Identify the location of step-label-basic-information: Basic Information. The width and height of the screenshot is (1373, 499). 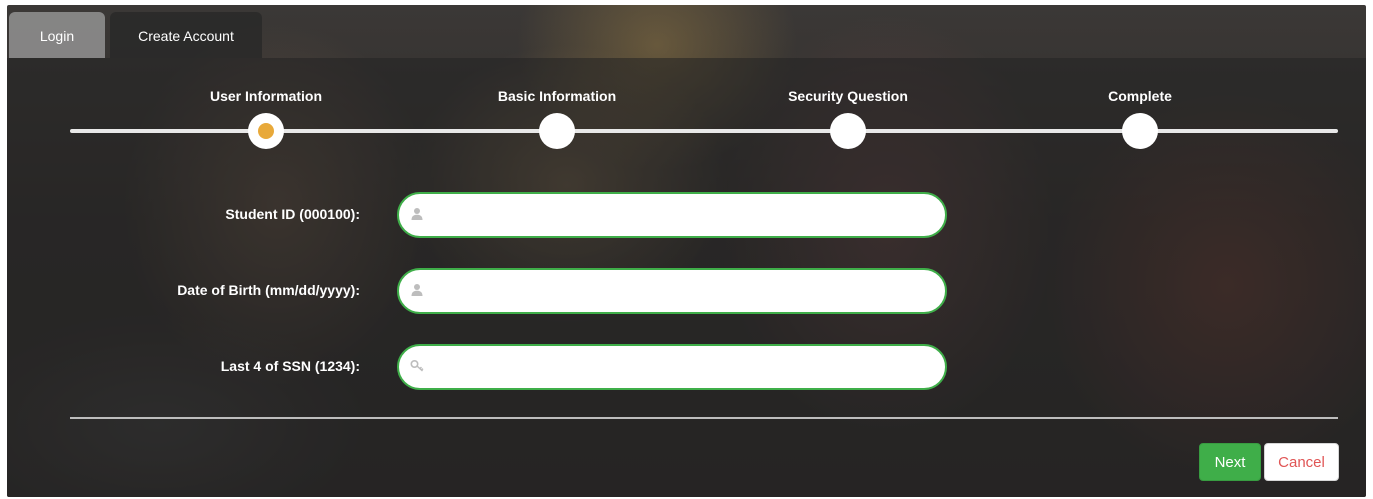
(557, 96).